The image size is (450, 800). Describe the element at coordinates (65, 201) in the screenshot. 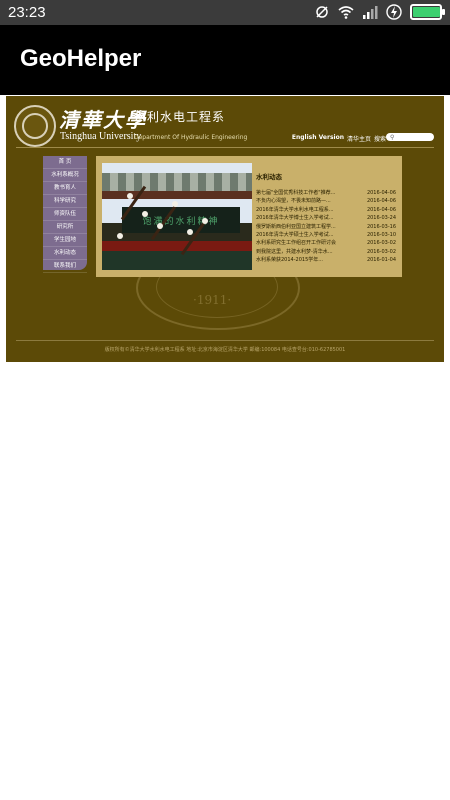

I see `nav-item-research: 科学研究` at that location.